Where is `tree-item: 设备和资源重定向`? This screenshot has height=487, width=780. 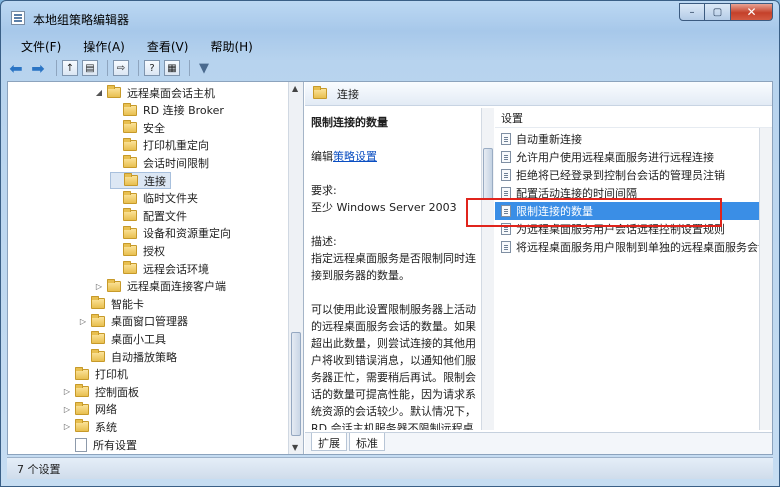
tree-item: 设备和资源重定向 is located at coordinates (170, 233).